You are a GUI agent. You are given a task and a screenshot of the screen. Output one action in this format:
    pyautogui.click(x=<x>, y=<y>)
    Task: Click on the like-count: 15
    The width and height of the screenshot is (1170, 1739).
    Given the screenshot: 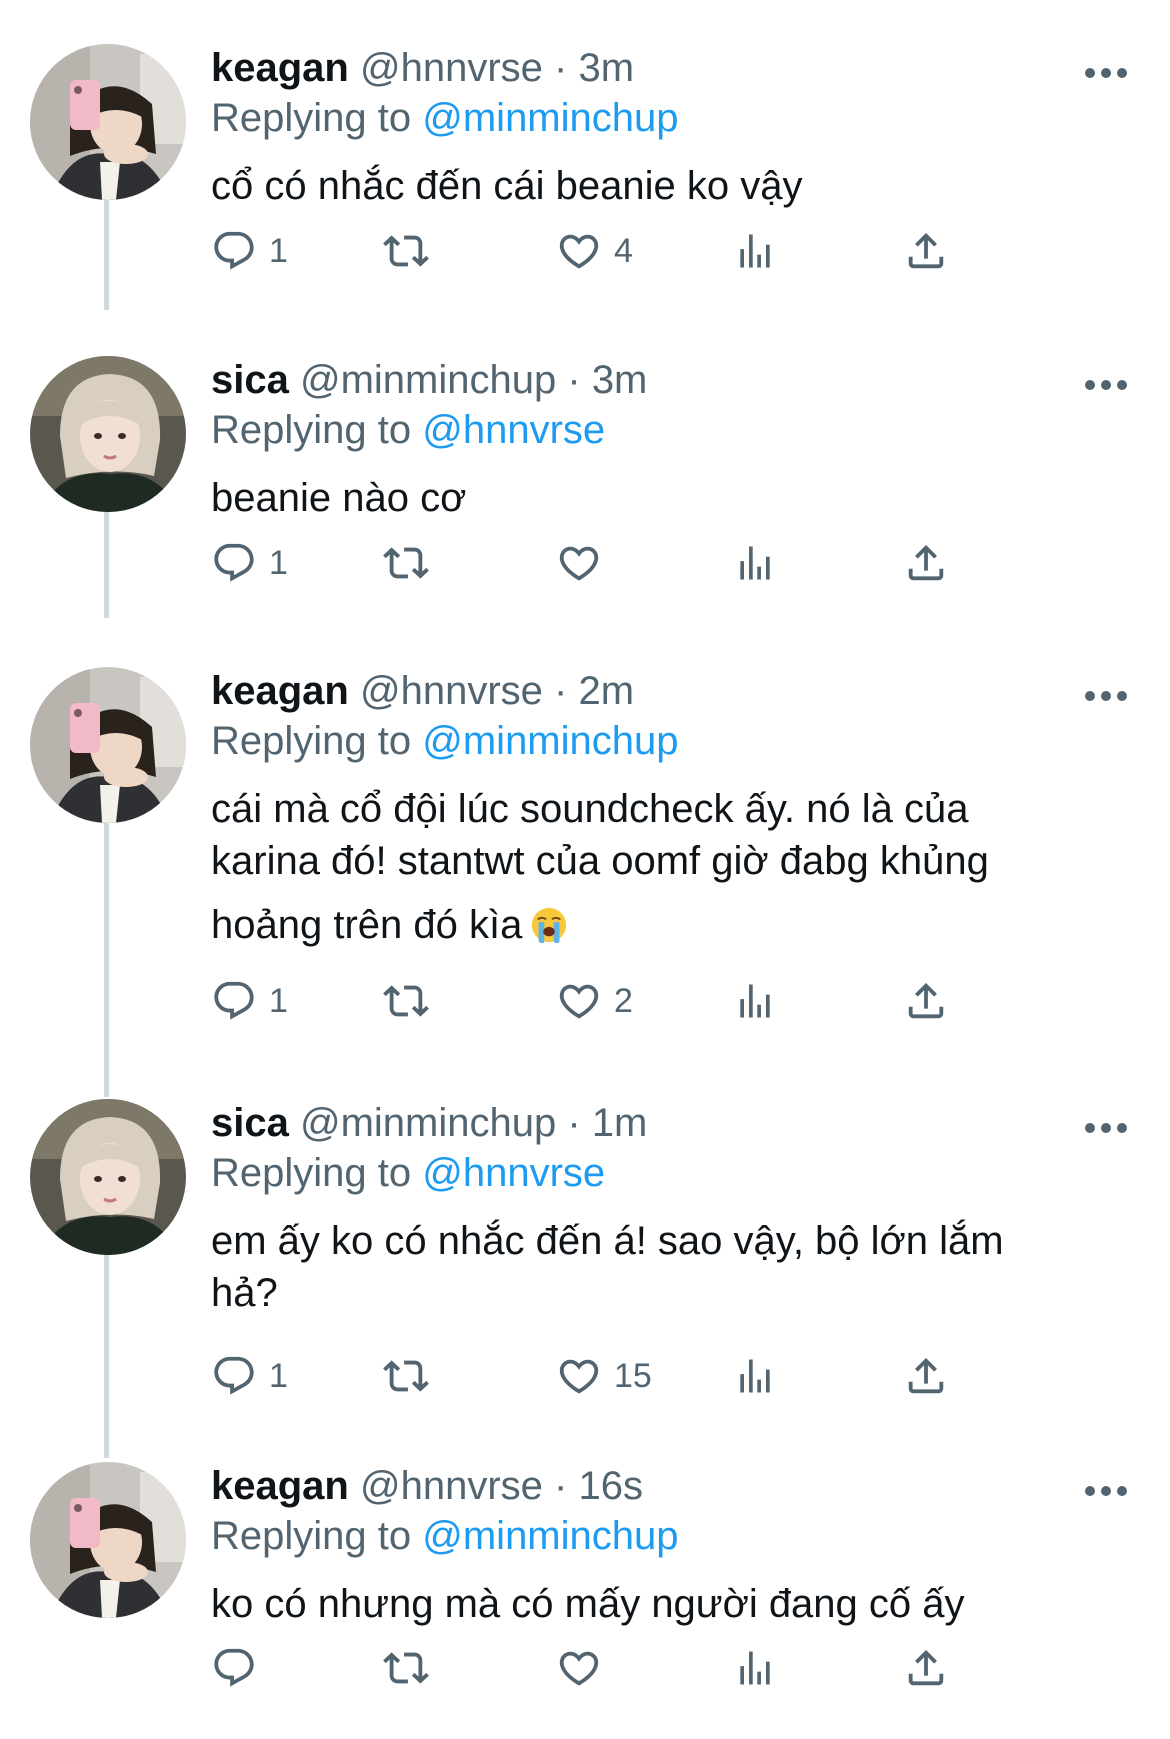 What is the action you would take?
    pyautogui.click(x=633, y=1375)
    